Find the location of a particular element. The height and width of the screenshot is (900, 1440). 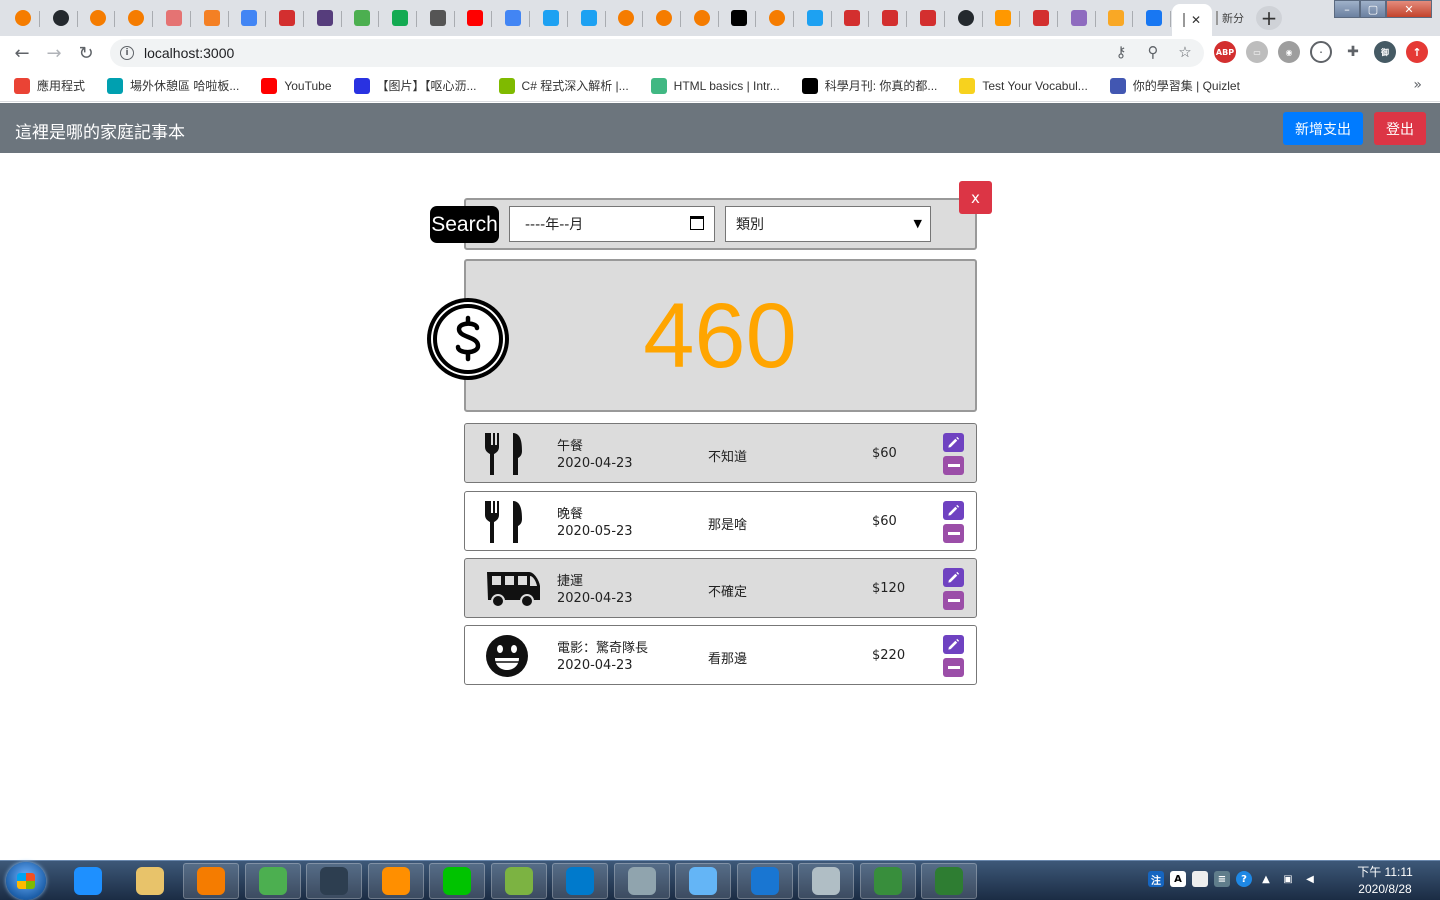

new-tab-button: + is located at coordinates (1269, 18).